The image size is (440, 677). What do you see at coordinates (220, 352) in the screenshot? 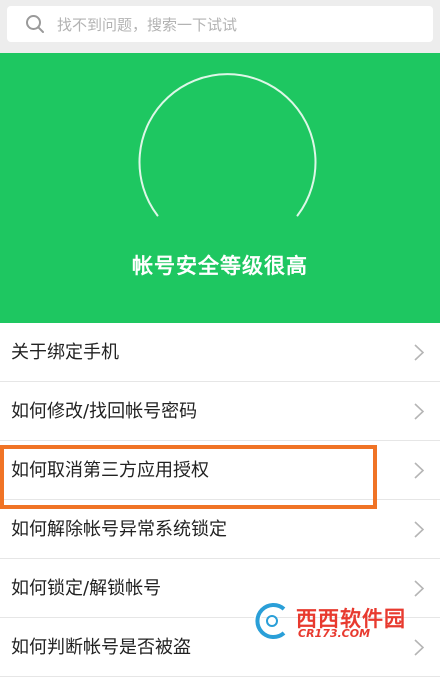
I see `faq-item-bind-phone: 关于绑定手机` at bounding box center [220, 352].